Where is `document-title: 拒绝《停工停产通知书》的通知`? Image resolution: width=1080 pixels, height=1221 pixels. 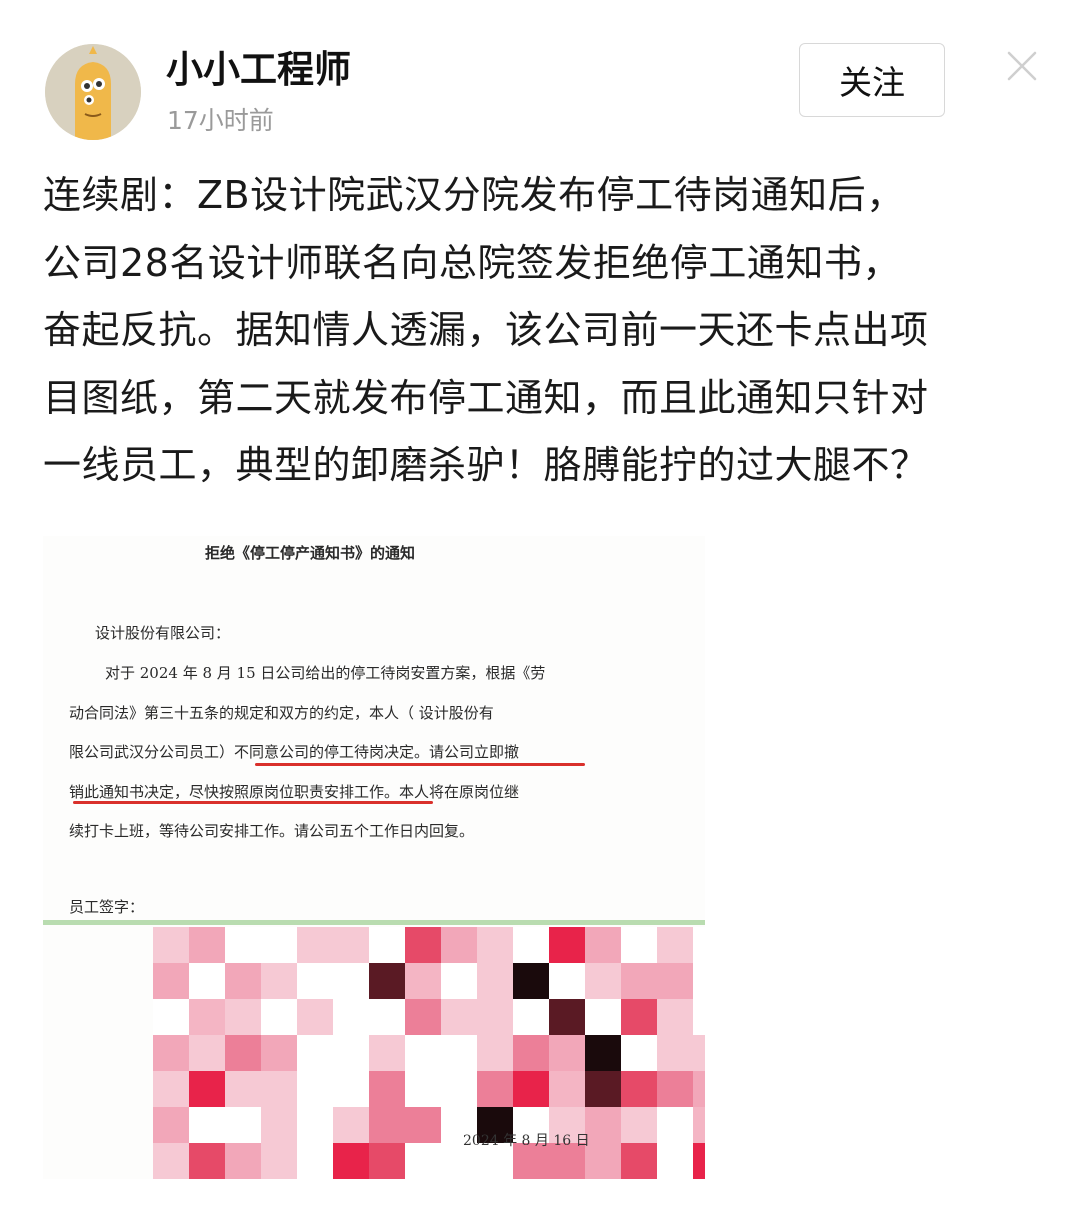 document-title: 拒绝《停工停产通知书》的通知 is located at coordinates (310, 553).